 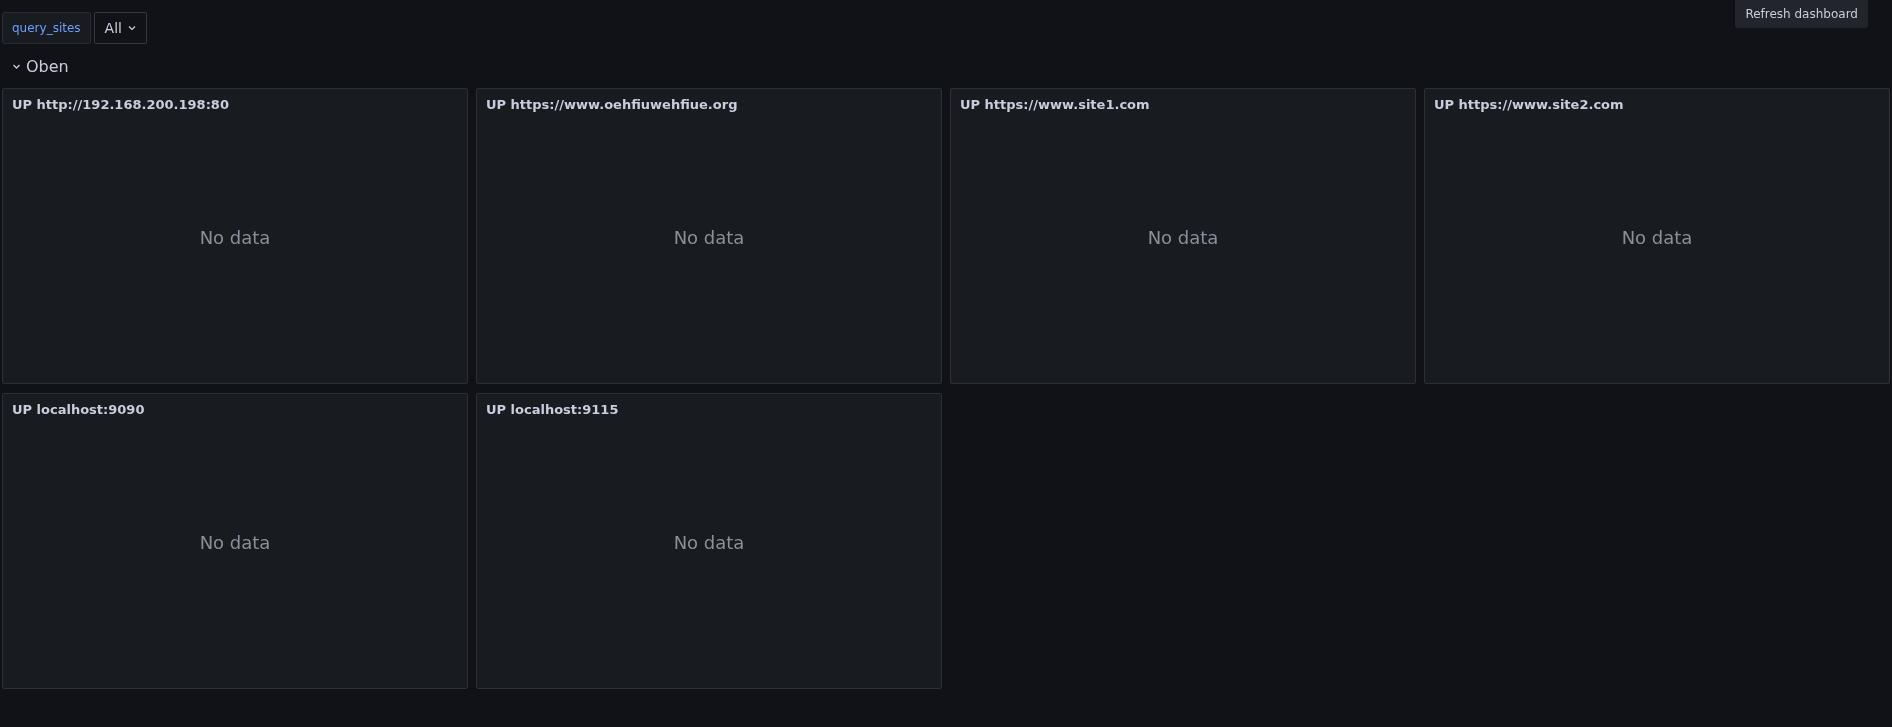 I want to click on panel-title: UP https://www.site1.com, so click(x=1055, y=104).